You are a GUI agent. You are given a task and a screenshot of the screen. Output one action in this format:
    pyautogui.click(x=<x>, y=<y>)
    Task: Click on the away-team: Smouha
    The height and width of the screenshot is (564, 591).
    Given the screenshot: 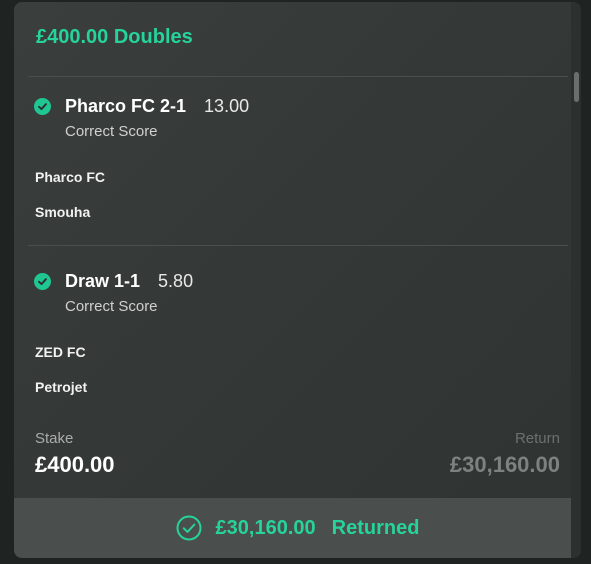 What is the action you would take?
    pyautogui.click(x=63, y=212)
    